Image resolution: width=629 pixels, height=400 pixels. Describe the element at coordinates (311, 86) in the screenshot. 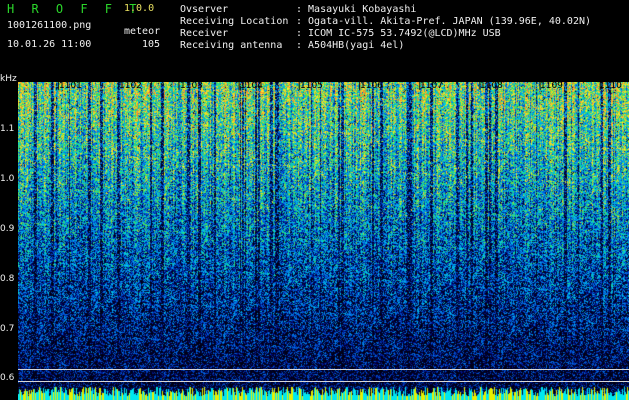

I see `time-tick-label: 1105` at that location.